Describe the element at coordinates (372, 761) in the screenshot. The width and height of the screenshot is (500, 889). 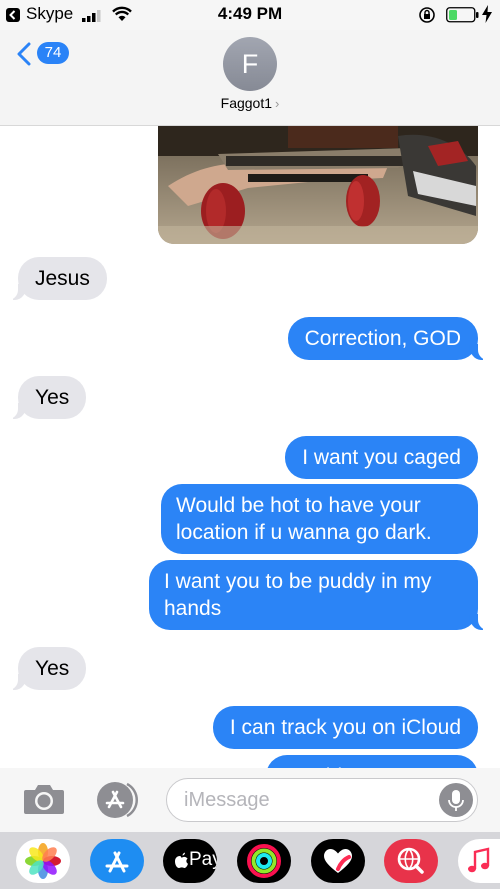
I see `outgoing-message: Would` at that location.